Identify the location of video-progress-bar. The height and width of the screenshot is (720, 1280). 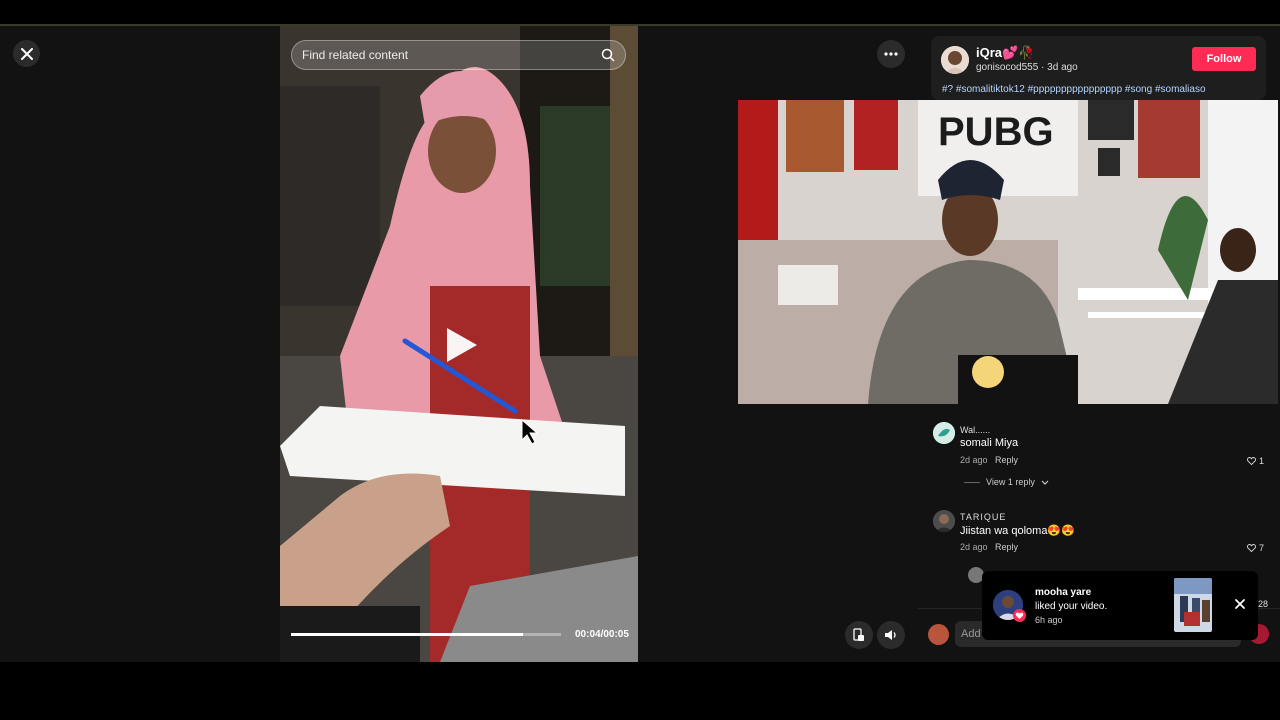
(426, 634).